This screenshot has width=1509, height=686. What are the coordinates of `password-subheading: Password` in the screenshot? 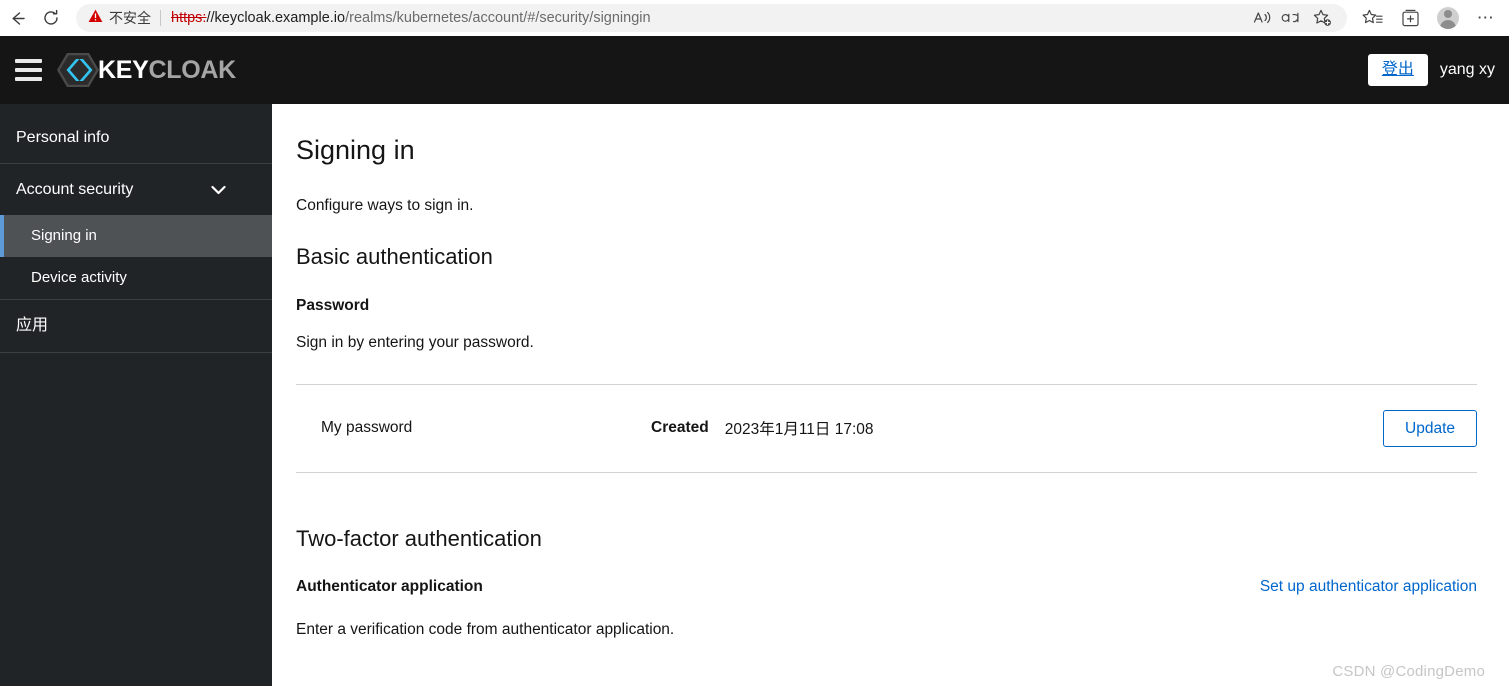 It's located at (333, 305).